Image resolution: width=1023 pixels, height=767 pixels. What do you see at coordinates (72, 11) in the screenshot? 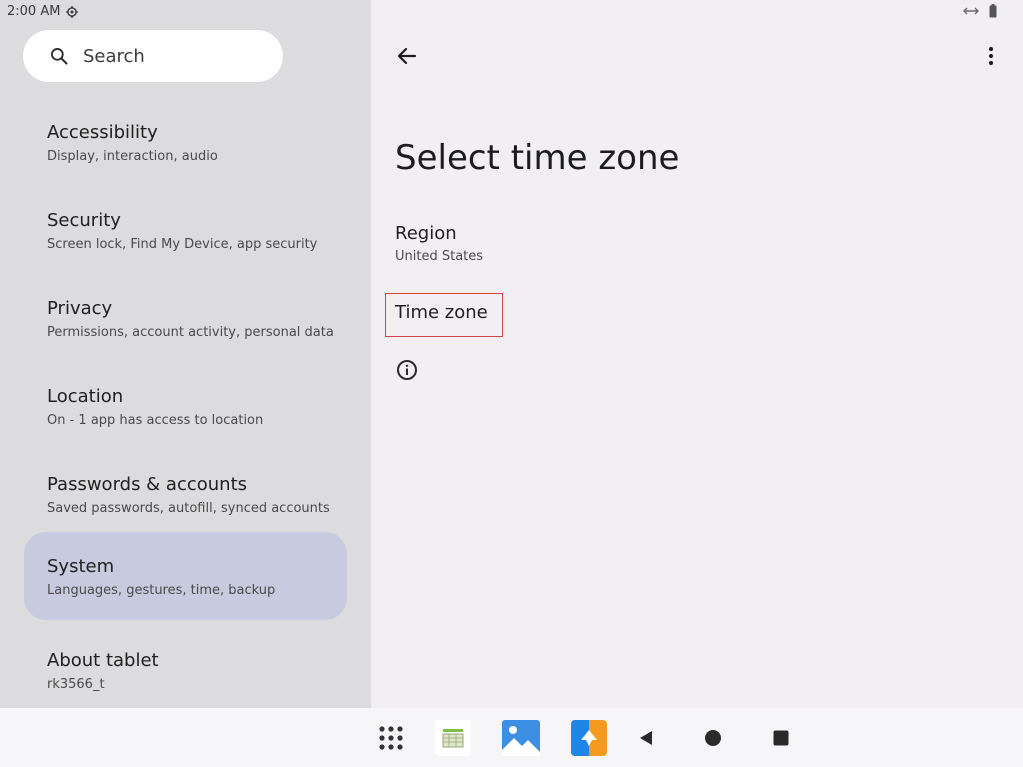
I see `gear-icon` at bounding box center [72, 11].